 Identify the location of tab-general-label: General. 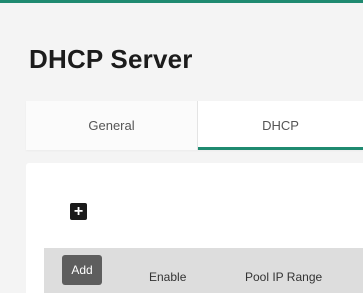
(111, 125).